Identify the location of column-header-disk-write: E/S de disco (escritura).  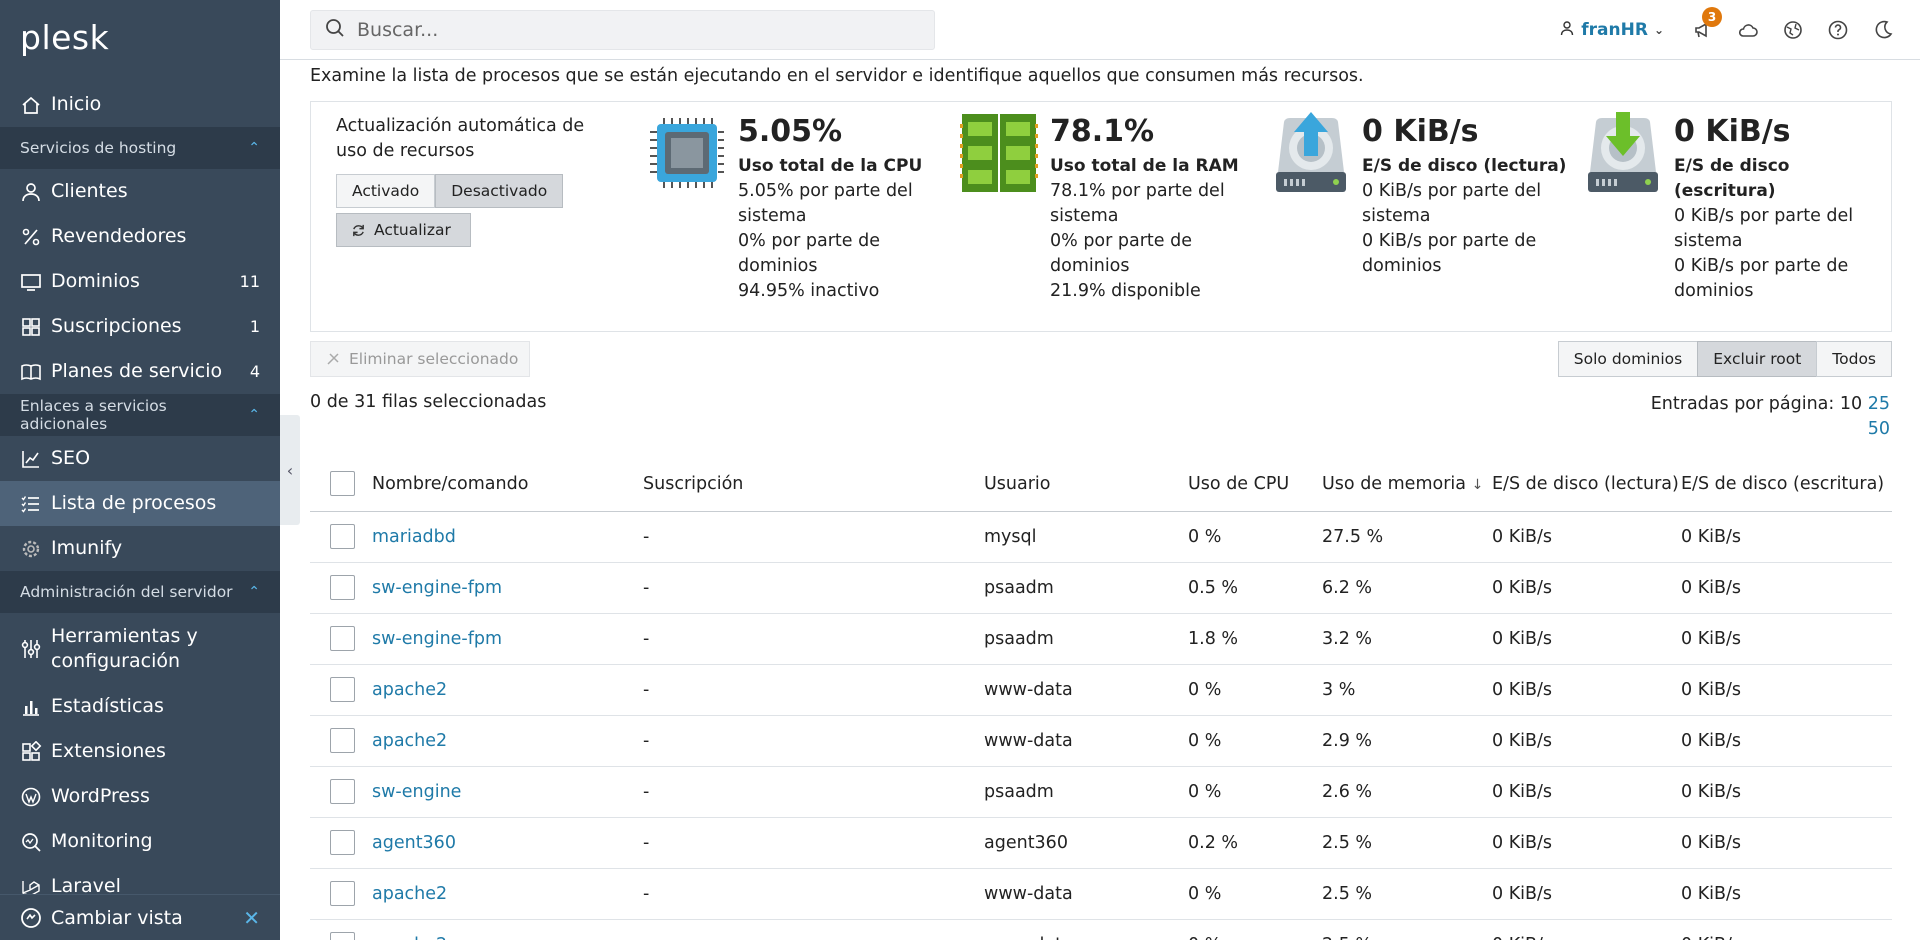
(1786, 484).